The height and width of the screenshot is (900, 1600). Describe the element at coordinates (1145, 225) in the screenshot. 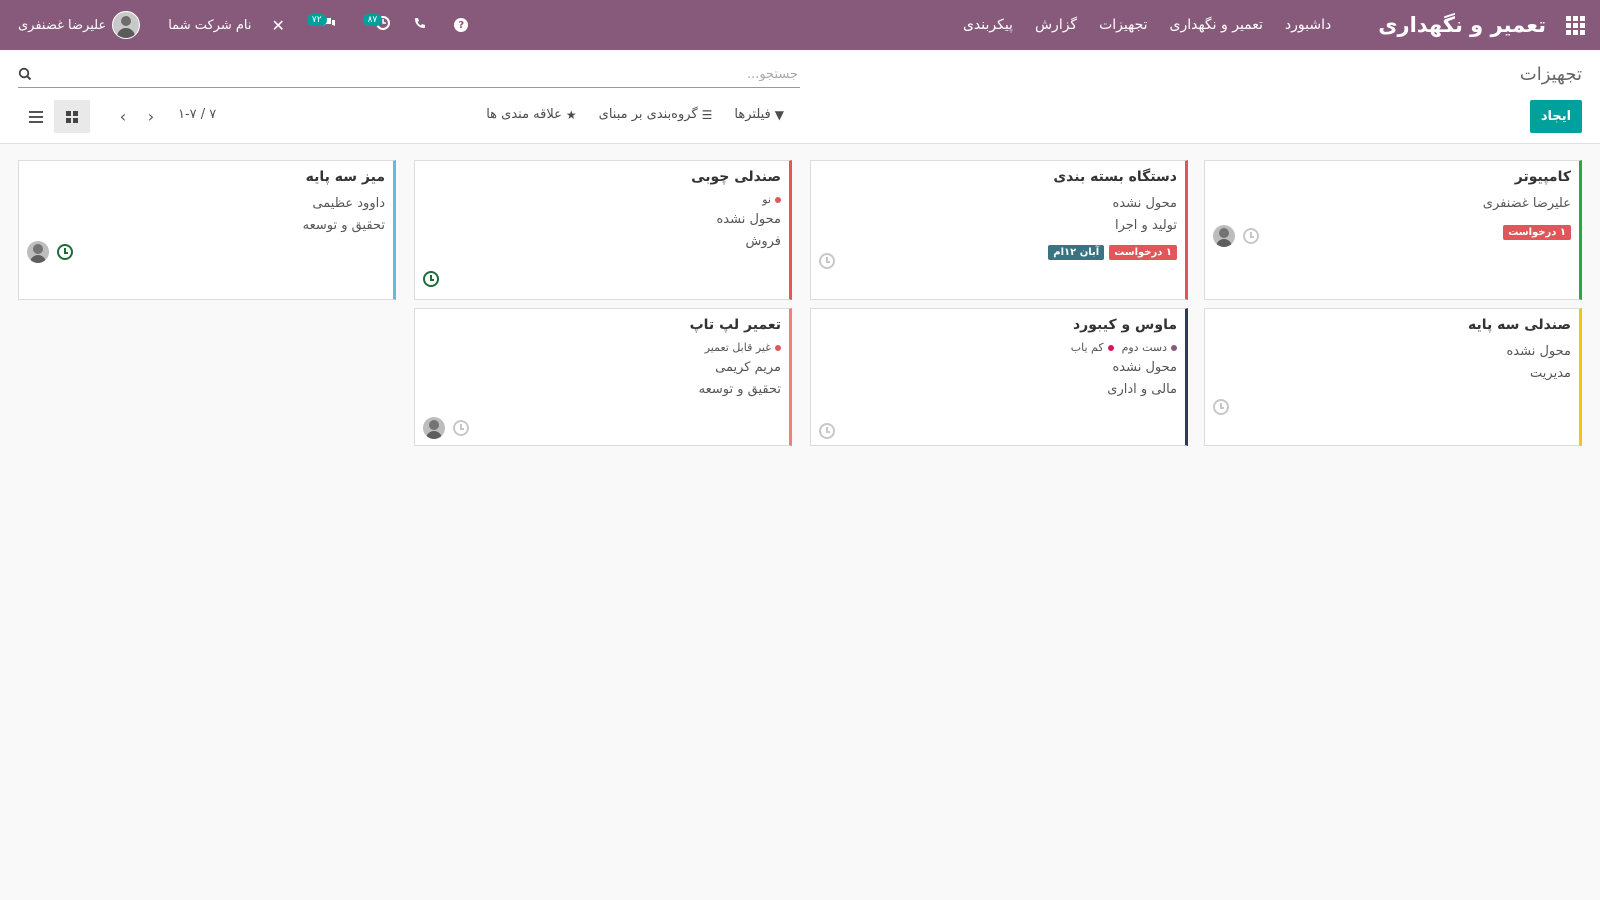

I see `card-field: تولید و اجرا` at that location.